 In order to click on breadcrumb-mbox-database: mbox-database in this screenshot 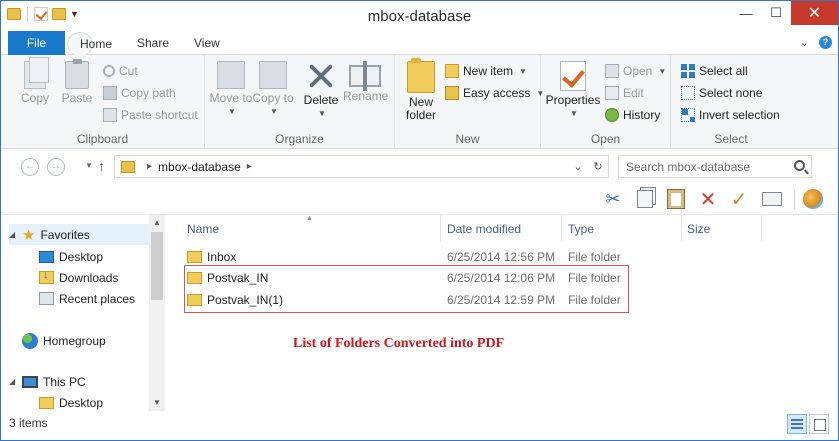, I will do `click(199, 167)`.